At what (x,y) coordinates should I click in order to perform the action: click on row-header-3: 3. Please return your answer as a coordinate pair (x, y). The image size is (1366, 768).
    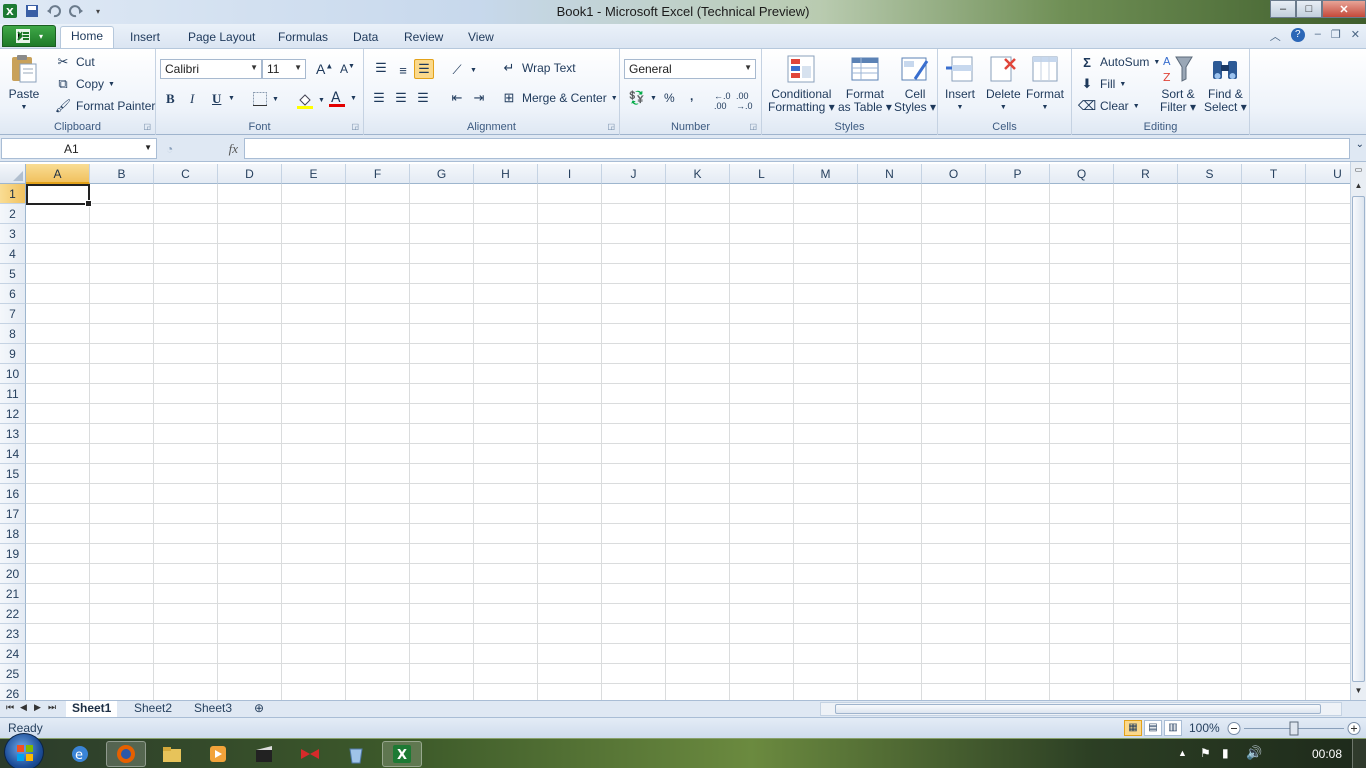
    Looking at the image, I should click on (13, 234).